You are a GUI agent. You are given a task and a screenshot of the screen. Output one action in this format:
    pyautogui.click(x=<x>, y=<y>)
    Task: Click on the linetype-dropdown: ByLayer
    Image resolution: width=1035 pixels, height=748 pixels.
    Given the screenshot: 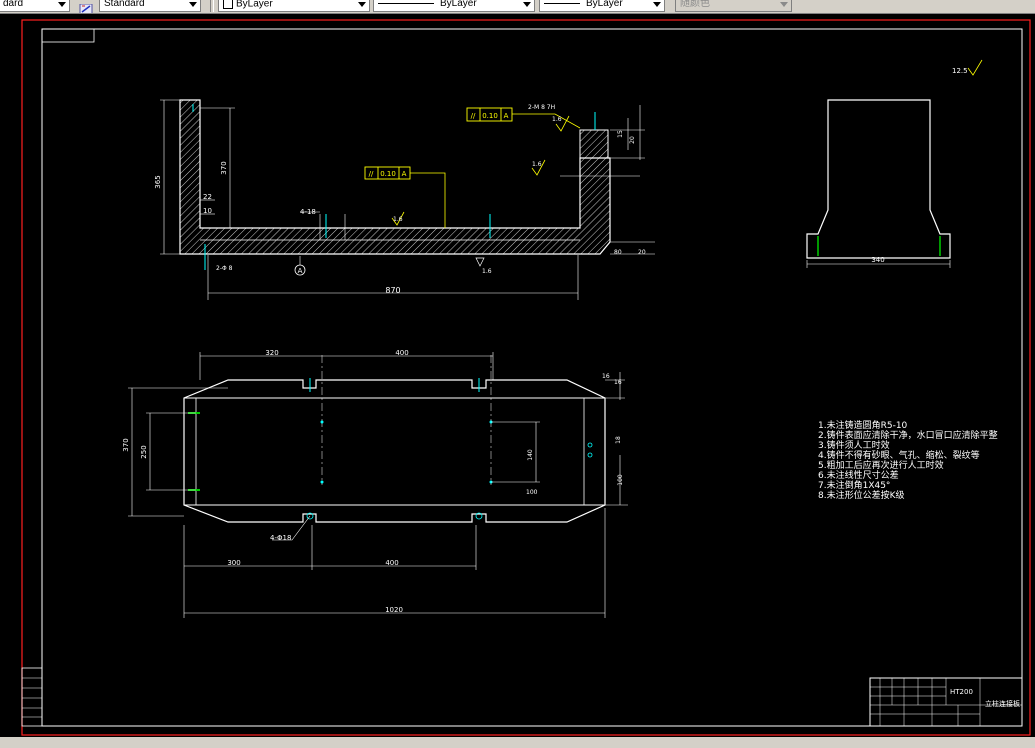 What is the action you would take?
    pyautogui.click(x=454, y=6)
    